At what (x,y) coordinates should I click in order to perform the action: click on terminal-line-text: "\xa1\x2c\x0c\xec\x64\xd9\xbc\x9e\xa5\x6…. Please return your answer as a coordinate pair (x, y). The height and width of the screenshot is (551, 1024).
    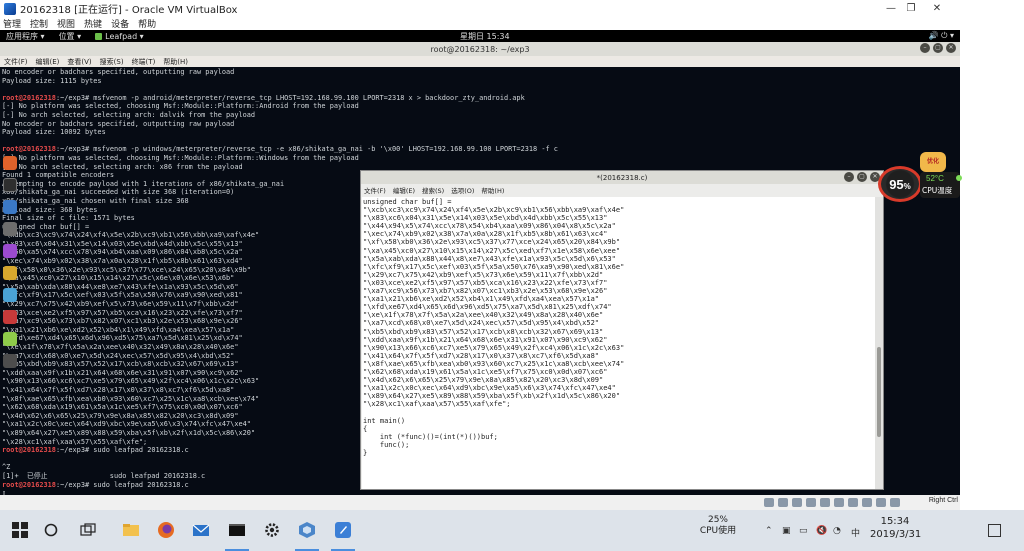
    Looking at the image, I should click on (126, 424).